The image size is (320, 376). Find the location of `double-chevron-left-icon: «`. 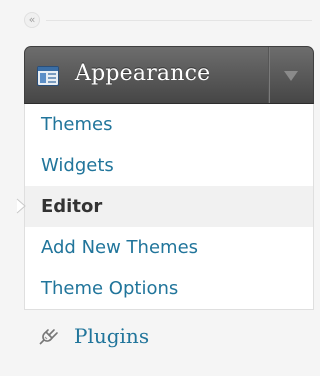

double-chevron-left-icon: « is located at coordinates (32, 19).